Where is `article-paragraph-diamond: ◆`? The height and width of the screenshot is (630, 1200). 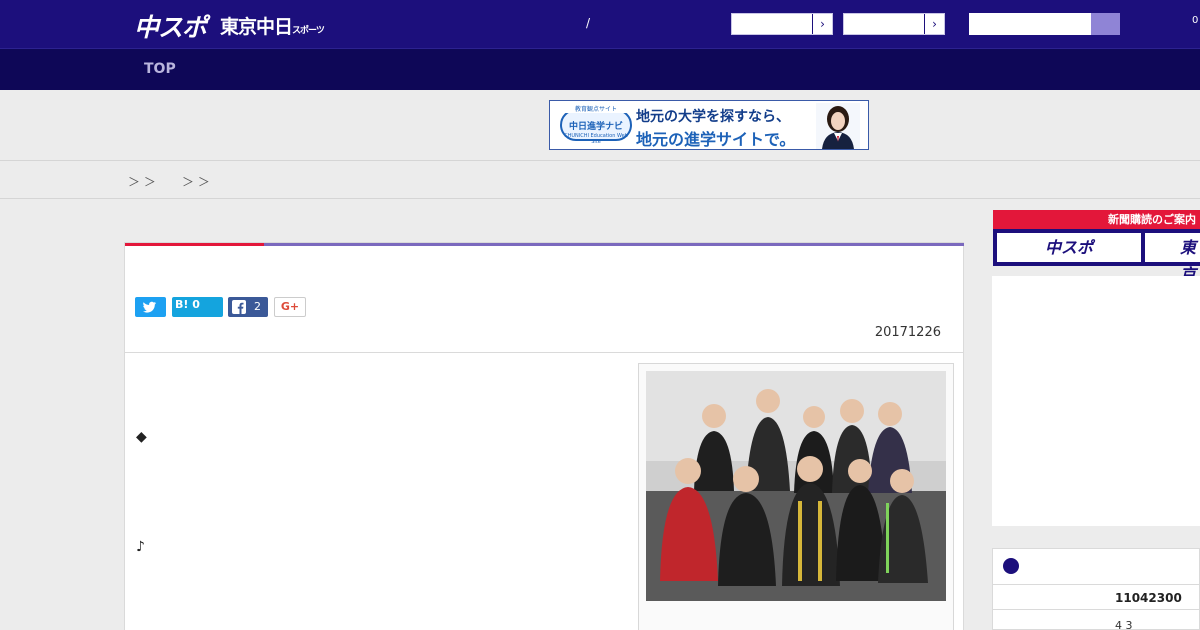 article-paragraph-diamond: ◆ is located at coordinates (141, 437).